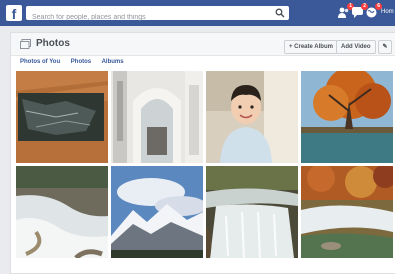  What do you see at coordinates (81, 62) in the screenshot?
I see `tab-photos: Photos` at bounding box center [81, 62].